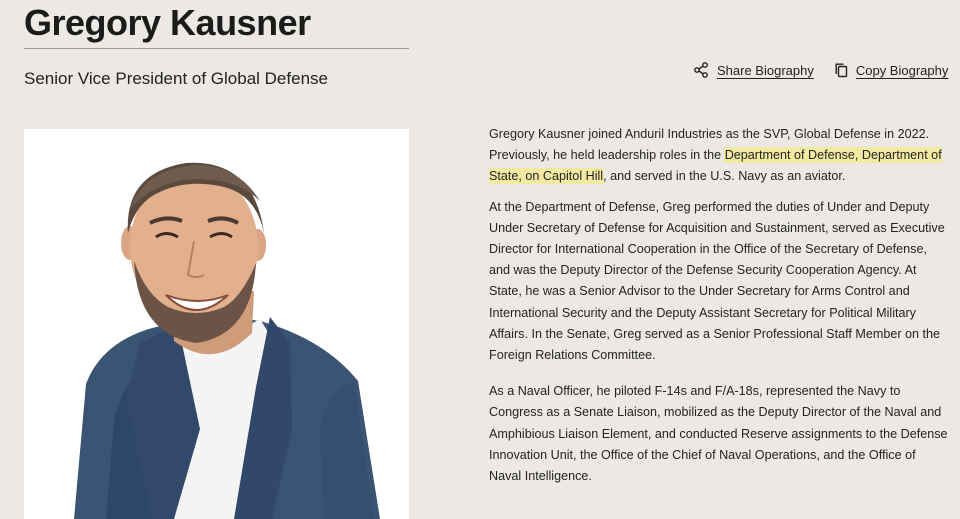 This screenshot has height=519, width=960. I want to click on share-biography-button: Share Biography, so click(753, 70).